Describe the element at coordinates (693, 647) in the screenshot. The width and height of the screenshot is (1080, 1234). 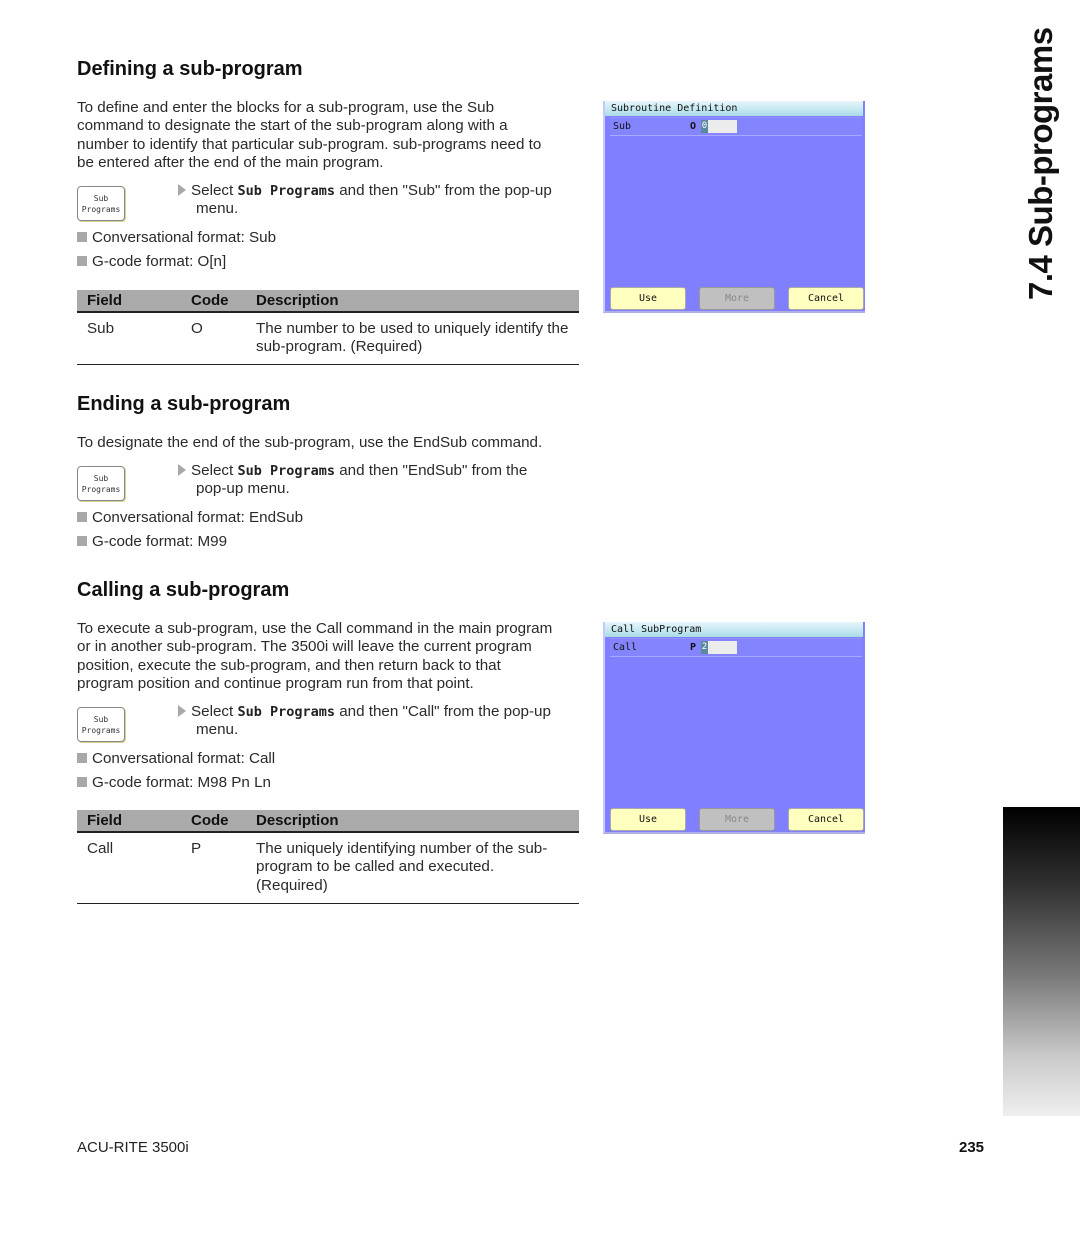
I see `screen-field-code: P` at that location.